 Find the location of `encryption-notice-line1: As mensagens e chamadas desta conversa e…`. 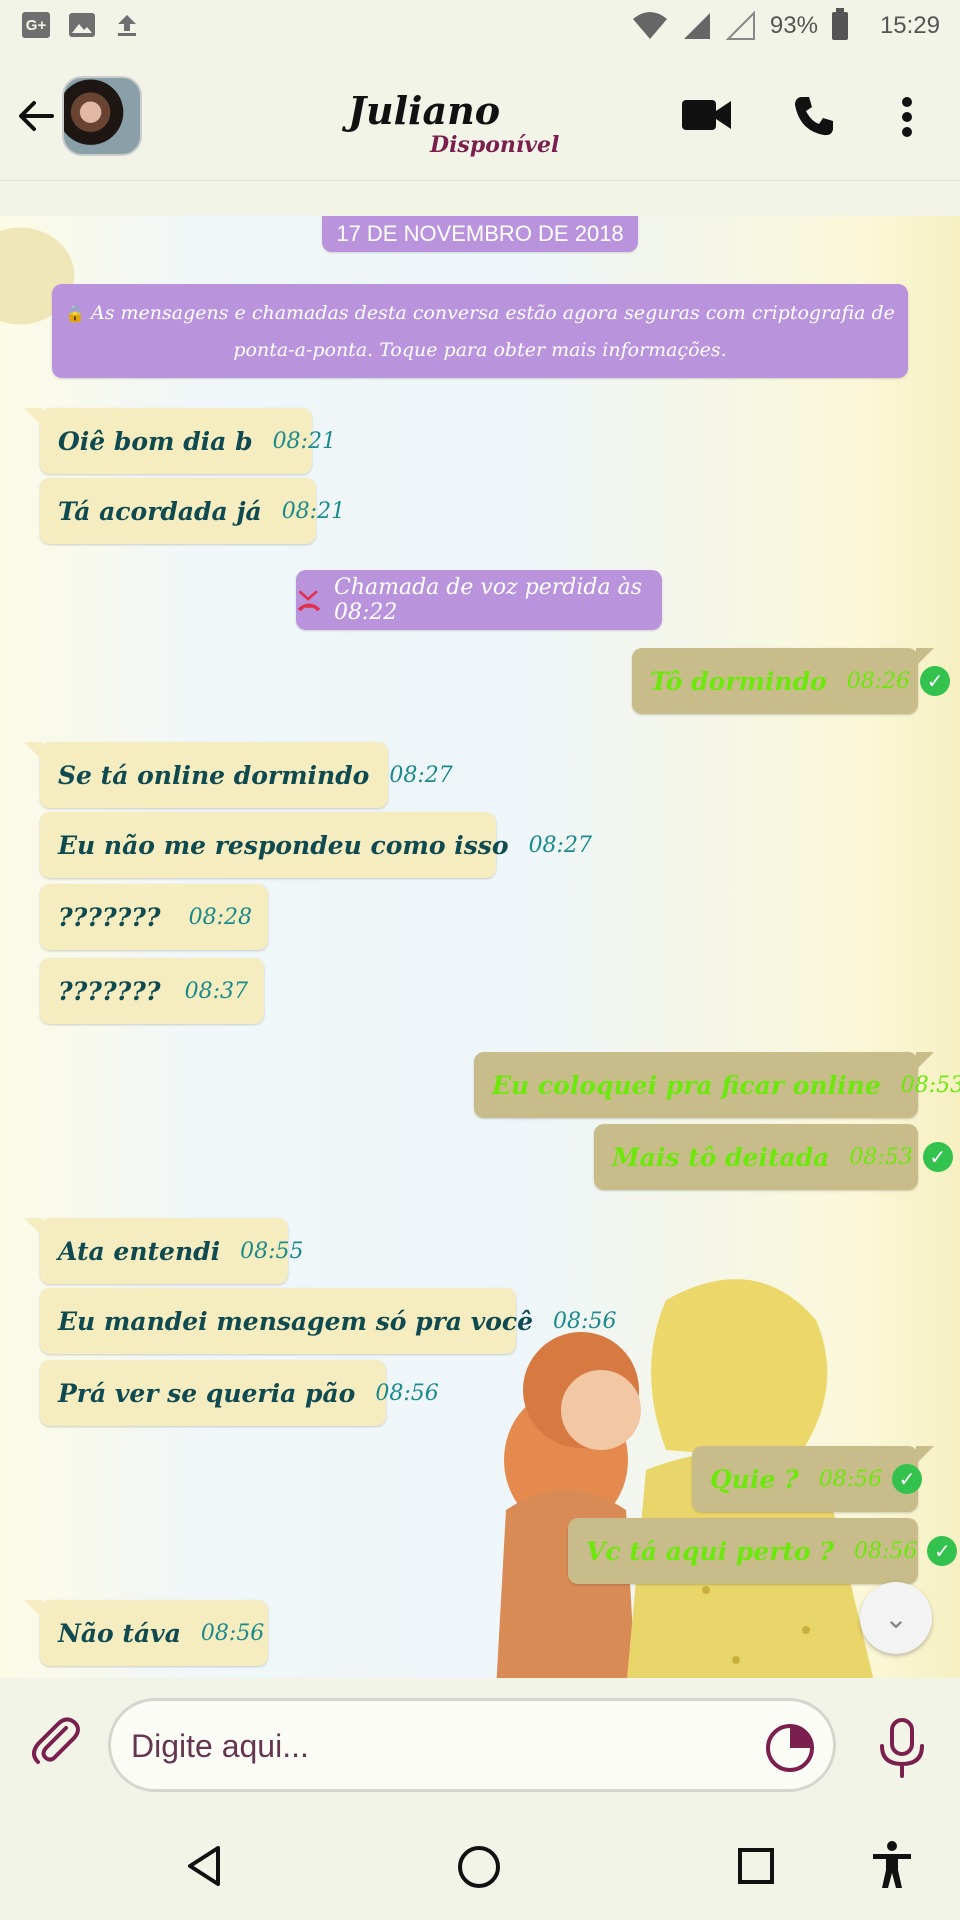

encryption-notice-line1: As mensagens e chamadas desta conversa e… is located at coordinates (493, 312).